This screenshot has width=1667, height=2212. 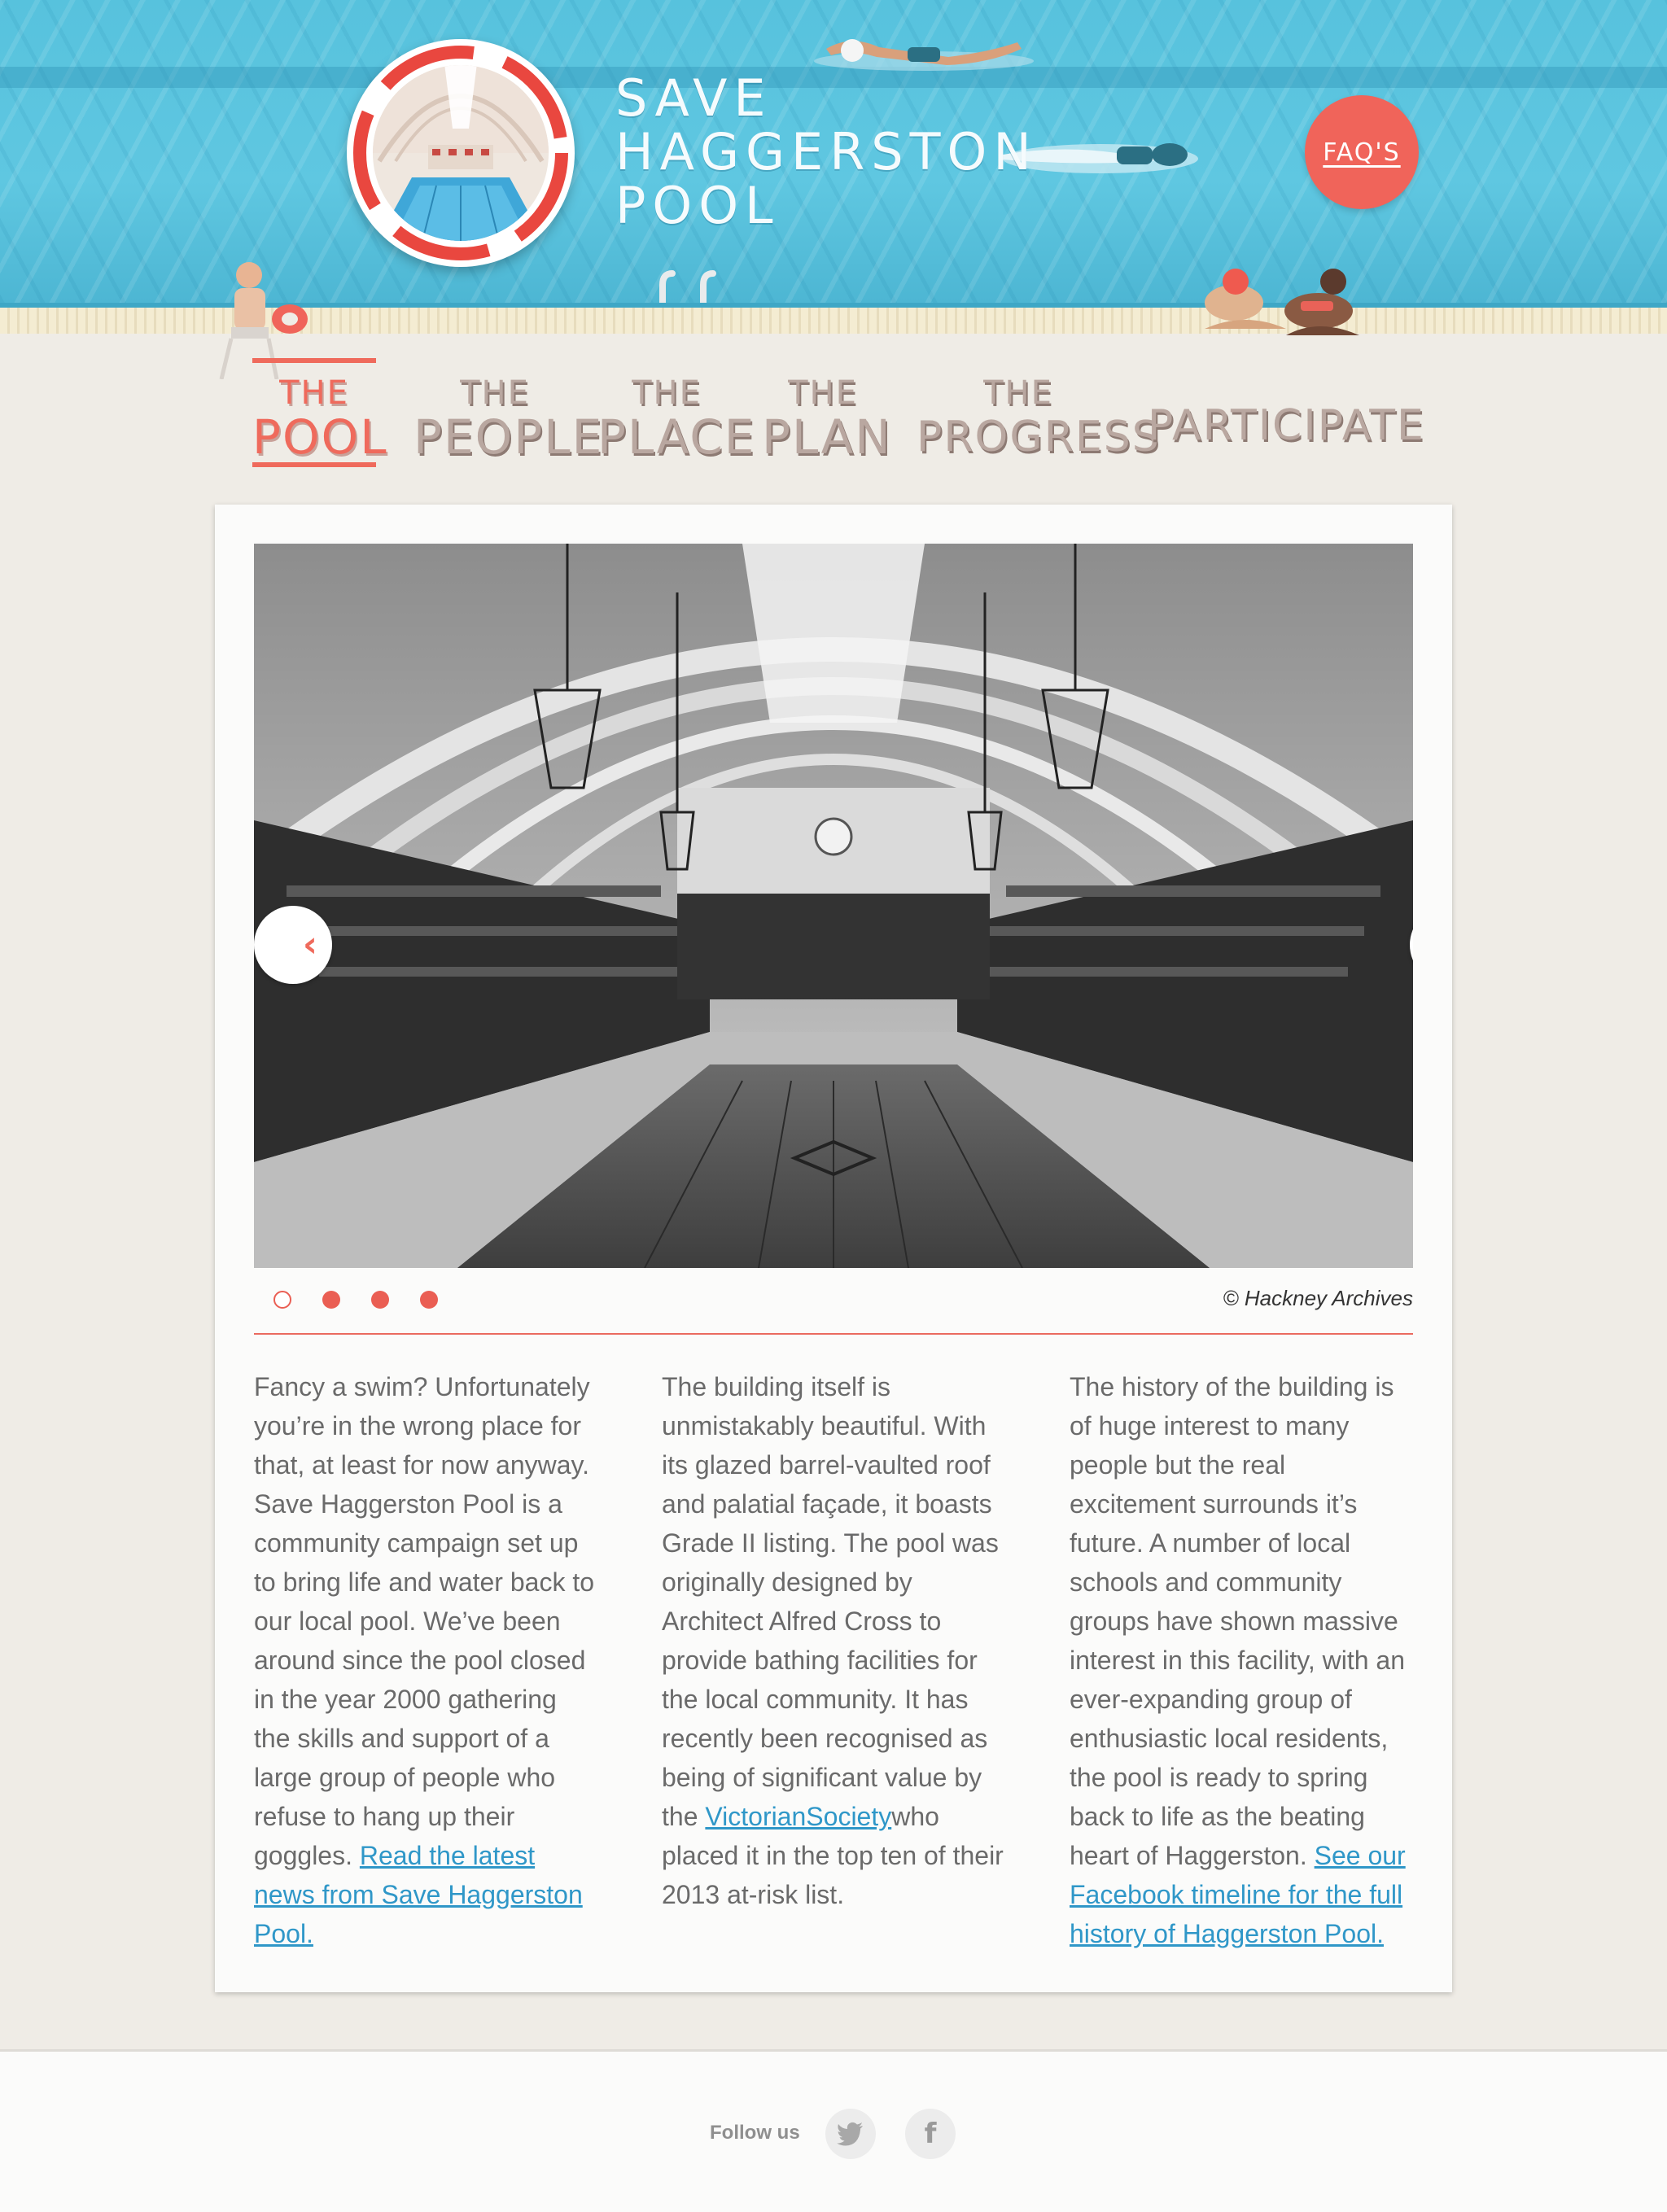 I want to click on twitter-icon, so click(x=850, y=2134).